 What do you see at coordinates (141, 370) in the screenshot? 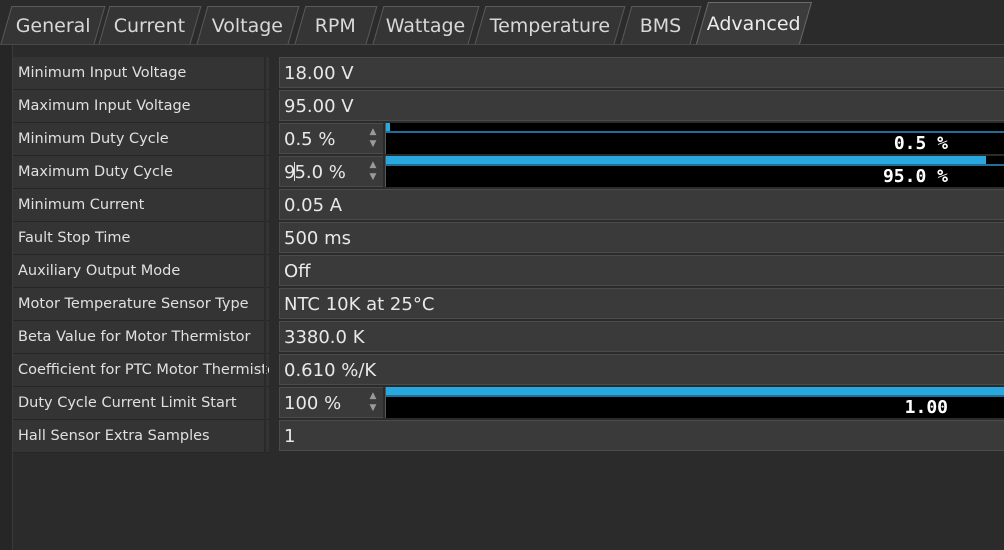
I see `param-label: Coefficient for PTC Motor Thermistor` at bounding box center [141, 370].